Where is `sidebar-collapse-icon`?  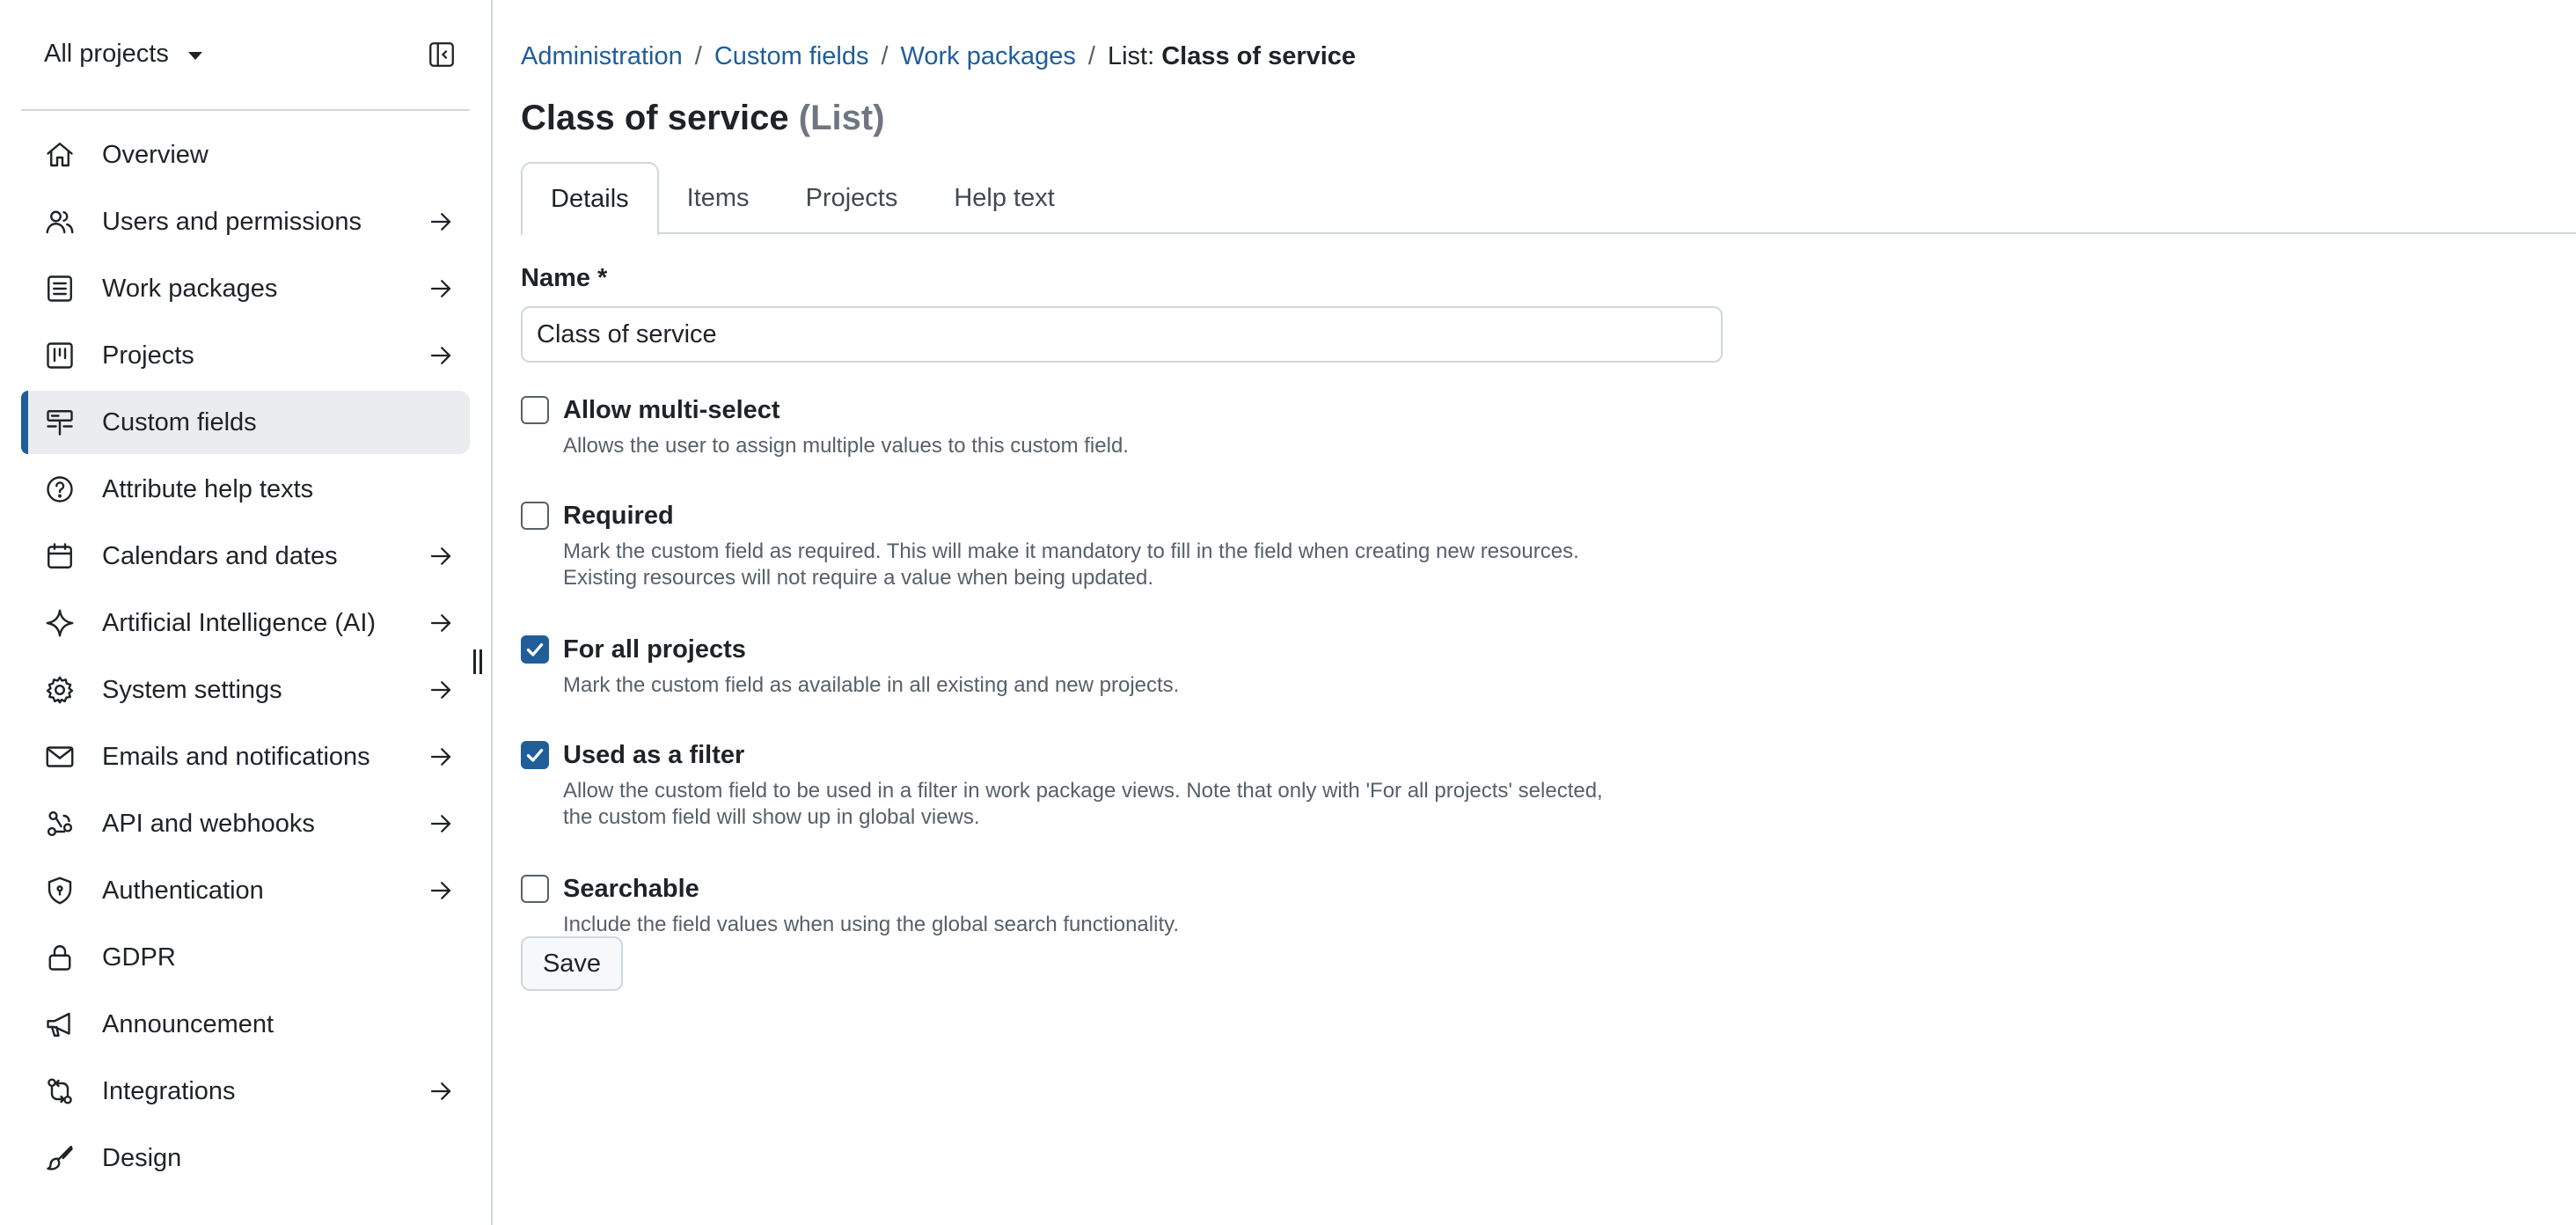 sidebar-collapse-icon is located at coordinates (441, 55).